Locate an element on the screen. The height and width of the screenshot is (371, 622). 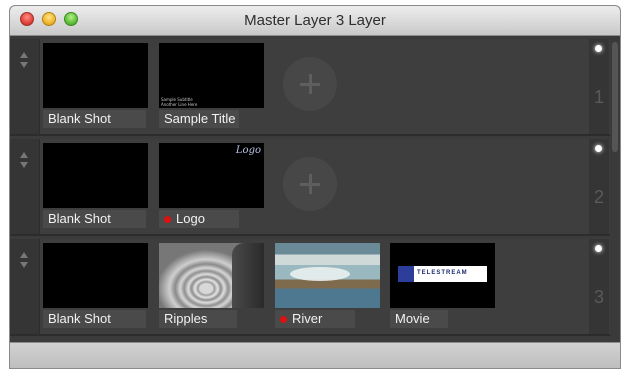
layer-number: 3 is located at coordinates (598, 297).